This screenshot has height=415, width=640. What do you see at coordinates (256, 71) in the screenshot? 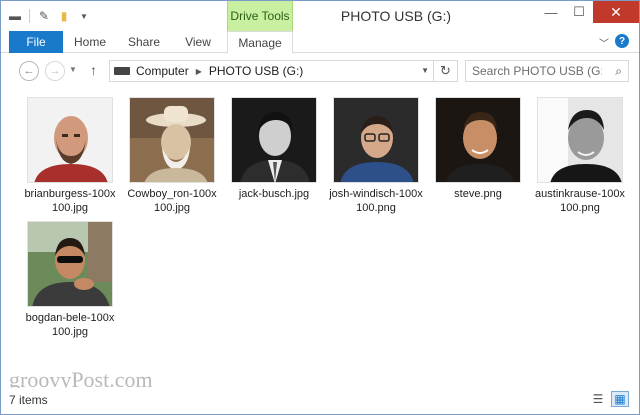
I see `breadcrumb-drive: PHOTO USB (G:)` at bounding box center [256, 71].